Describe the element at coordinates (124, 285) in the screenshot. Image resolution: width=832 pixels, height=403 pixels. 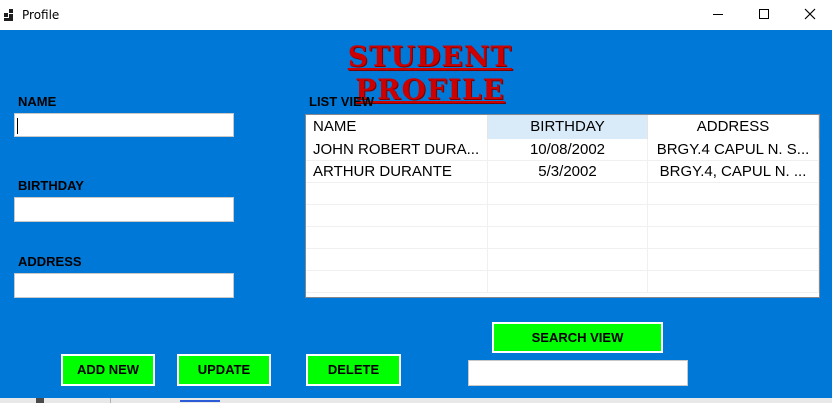
I see `address-field` at that location.